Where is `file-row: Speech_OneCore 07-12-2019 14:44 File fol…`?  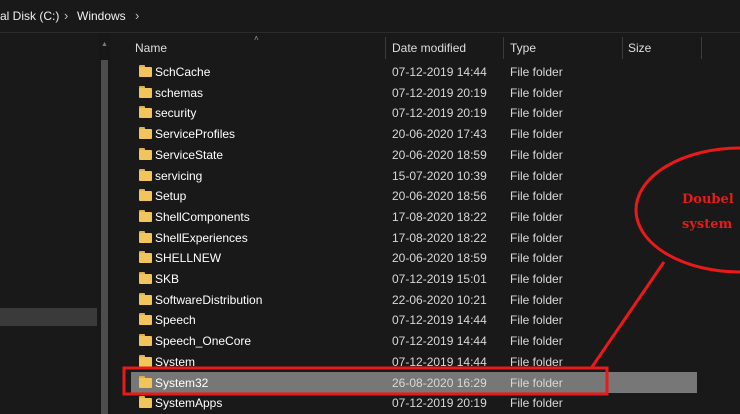
file-row: Speech_OneCore 07-12-2019 14:44 File fol… is located at coordinates (430, 340).